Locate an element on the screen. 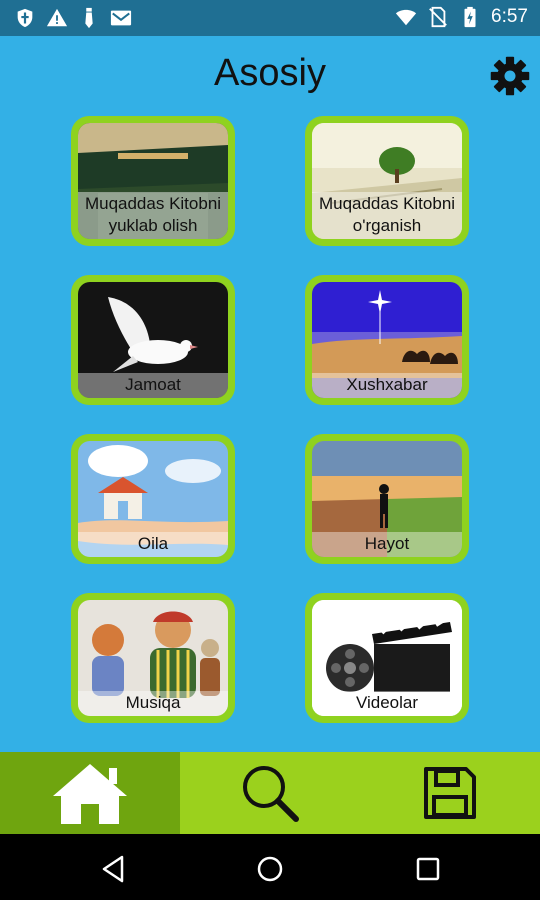  tile-oila: Oila is located at coordinates (153, 499).